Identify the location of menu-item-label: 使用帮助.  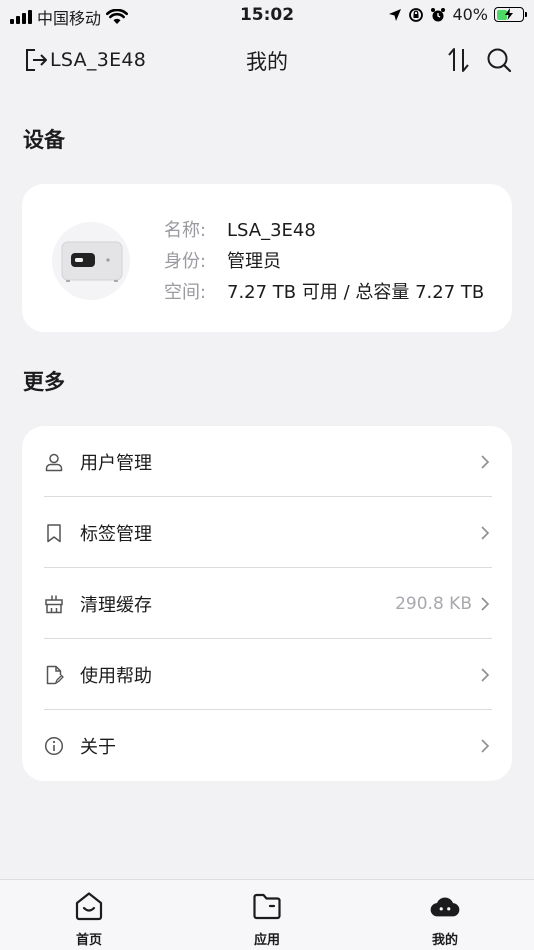
(116, 676).